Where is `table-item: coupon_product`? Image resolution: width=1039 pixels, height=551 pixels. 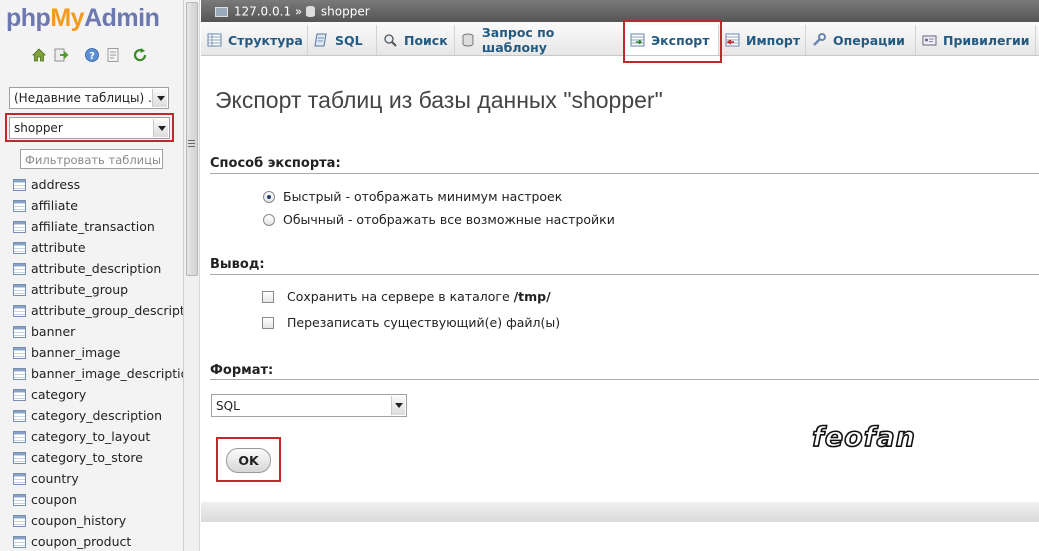
table-item: coupon_product is located at coordinates (98, 541).